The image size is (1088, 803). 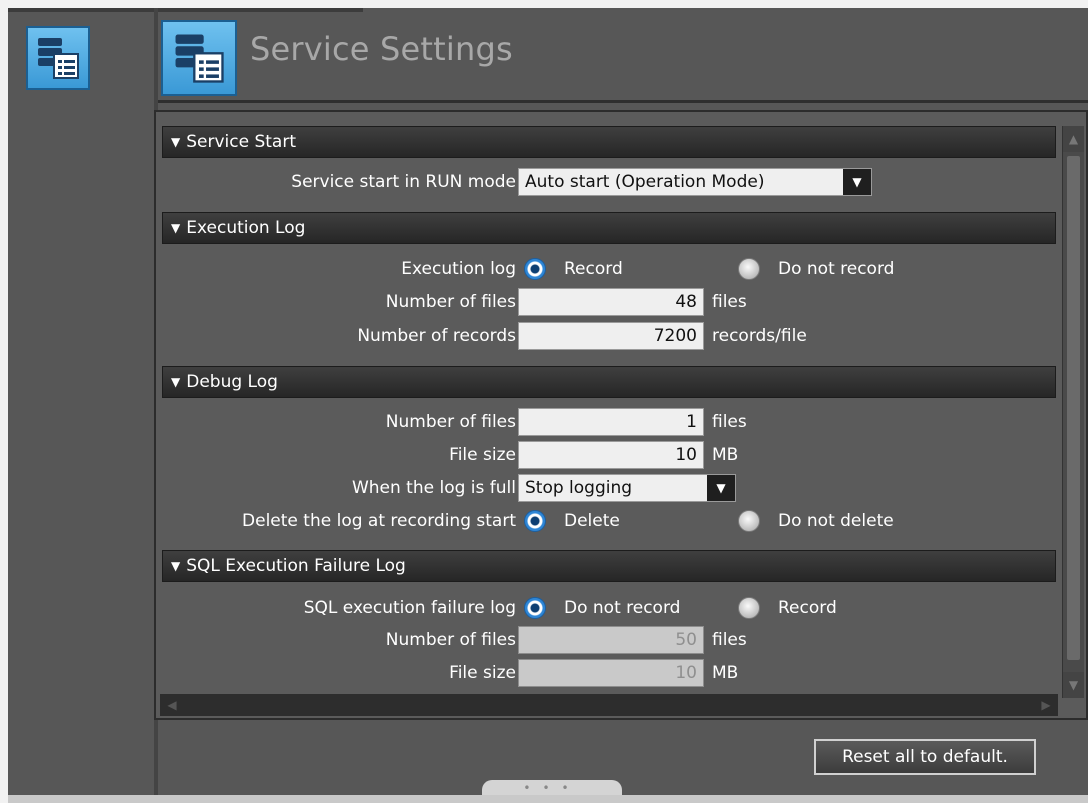 I want to click on sql-size-label: File size, so click(x=482, y=673).